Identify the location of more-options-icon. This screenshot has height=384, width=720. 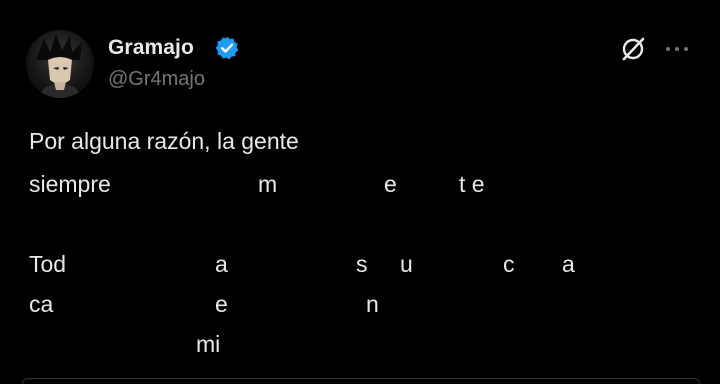
(677, 49).